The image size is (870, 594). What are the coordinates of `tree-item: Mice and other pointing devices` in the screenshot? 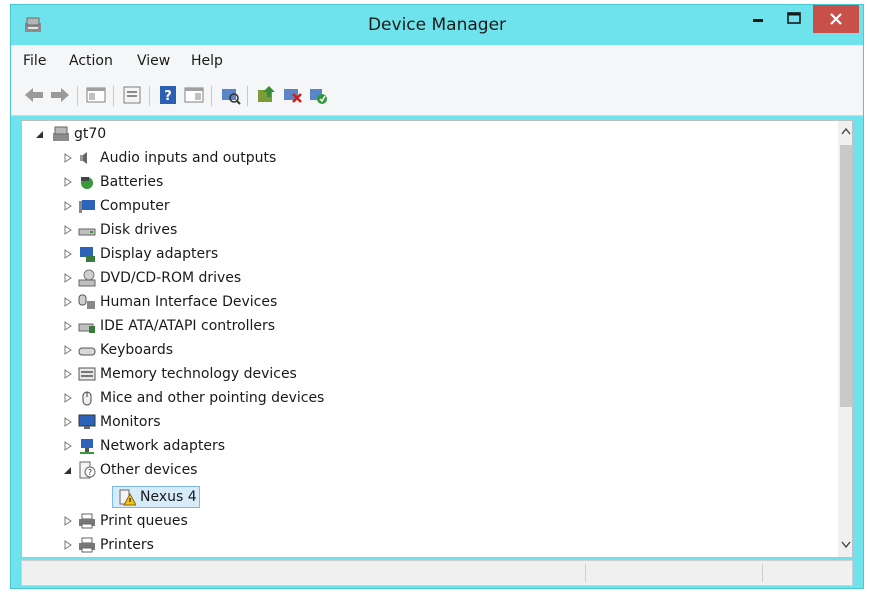 It's located at (173, 398).